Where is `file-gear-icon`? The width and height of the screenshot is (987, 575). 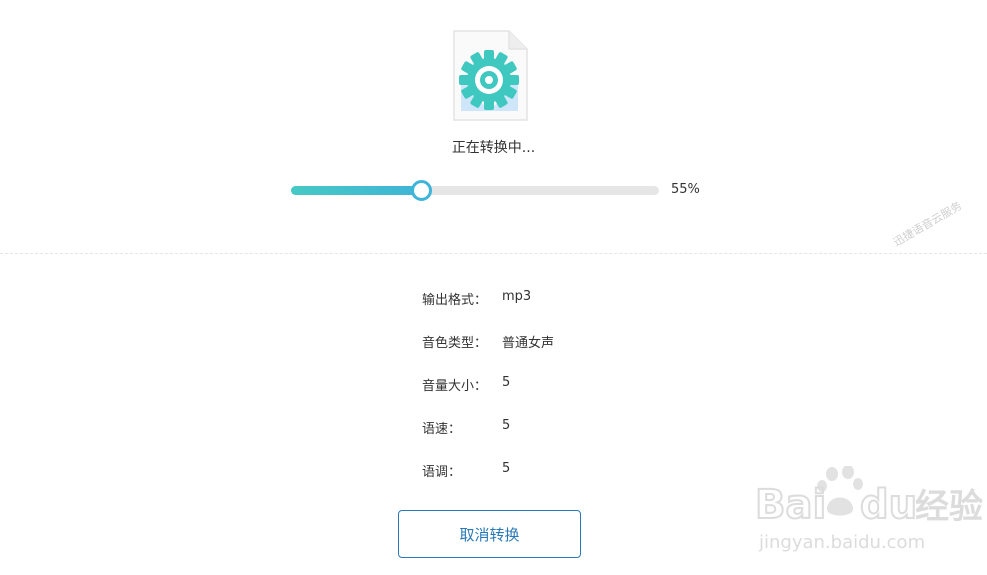
file-gear-icon is located at coordinates (490, 76).